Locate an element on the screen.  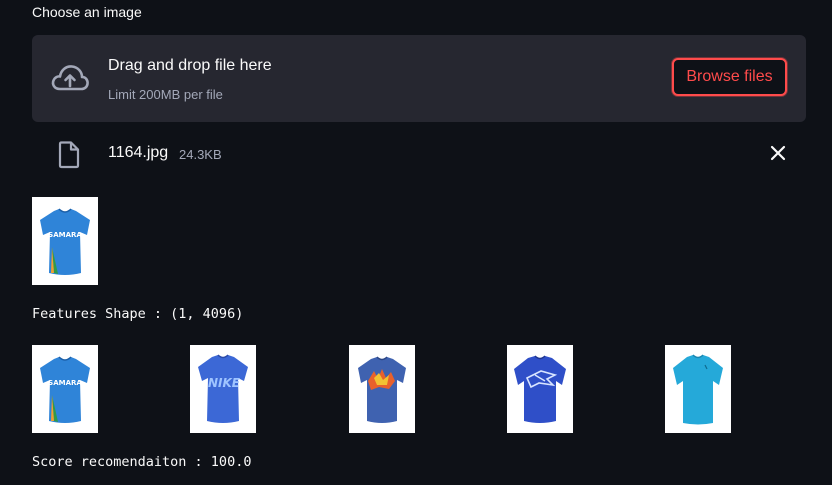
uploader-label: Choose an image is located at coordinates (87, 12).